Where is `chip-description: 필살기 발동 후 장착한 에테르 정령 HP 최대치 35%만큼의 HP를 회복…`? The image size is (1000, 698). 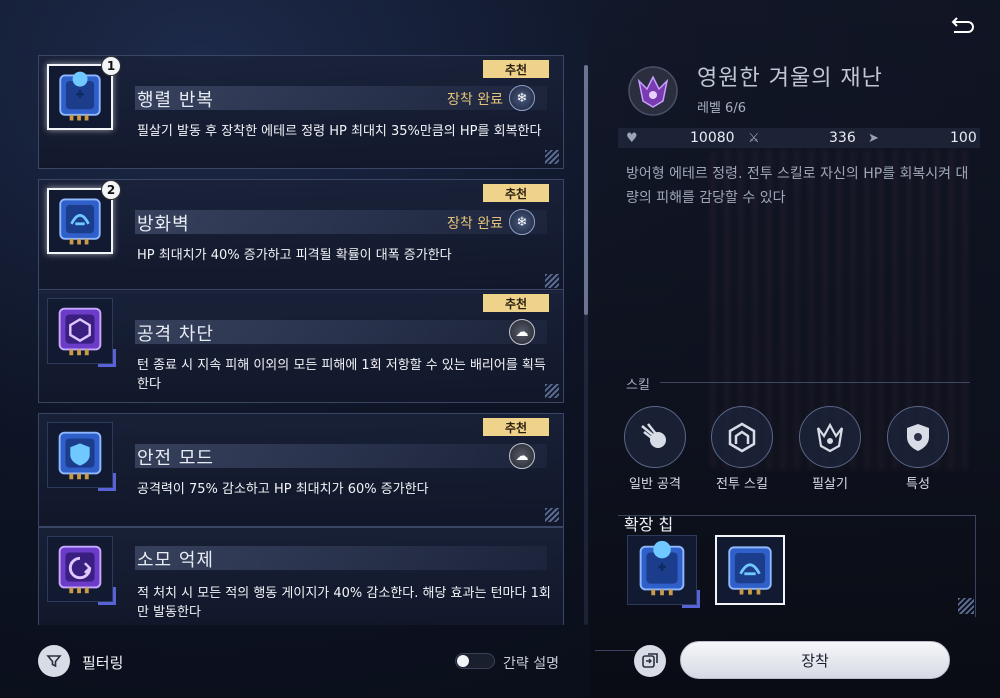 chip-description: 필살기 발동 후 장착한 에테르 정령 HP 최대치 35%만큼의 HP를 회복… is located at coordinates (339, 131).